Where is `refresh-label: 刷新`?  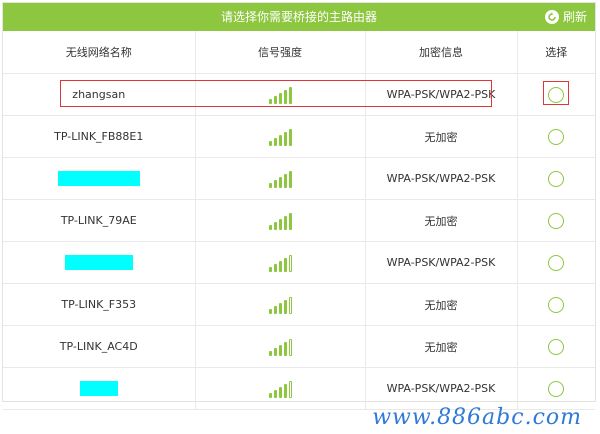 refresh-label: 刷新 is located at coordinates (574, 17).